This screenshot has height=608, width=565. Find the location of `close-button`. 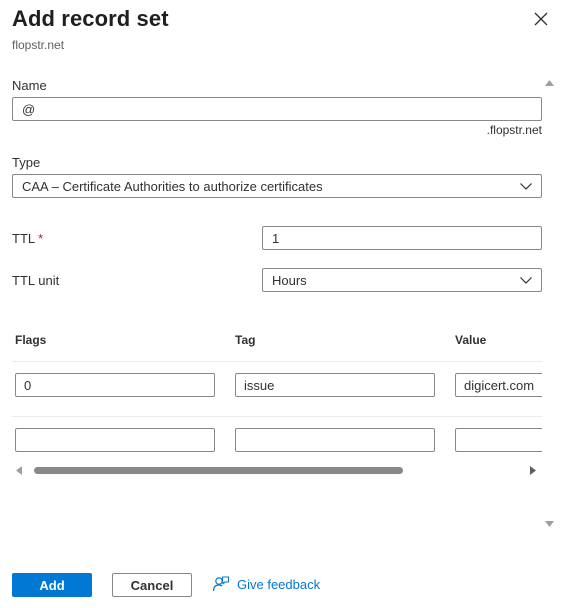

close-button is located at coordinates (541, 19).